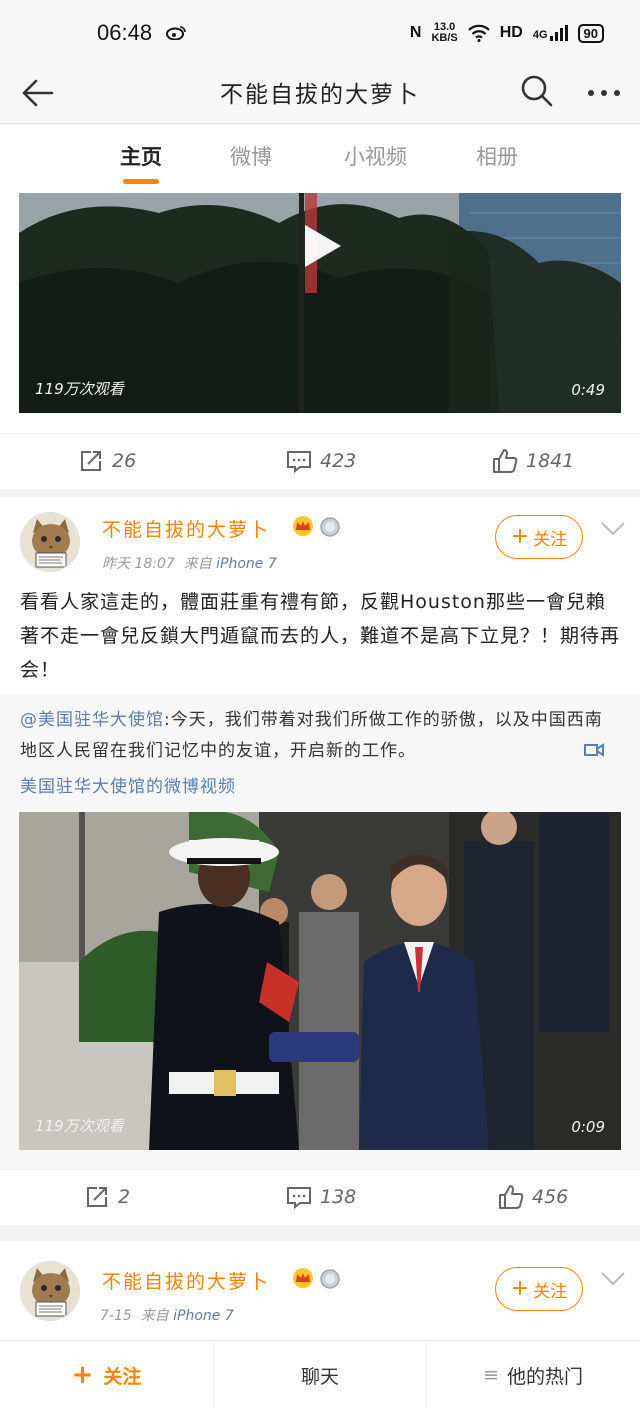 Image resolution: width=640 pixels, height=1408 pixels. Describe the element at coordinates (320, 93) in the screenshot. I see `nav-bar: 不能自拔的大萝卜` at that location.